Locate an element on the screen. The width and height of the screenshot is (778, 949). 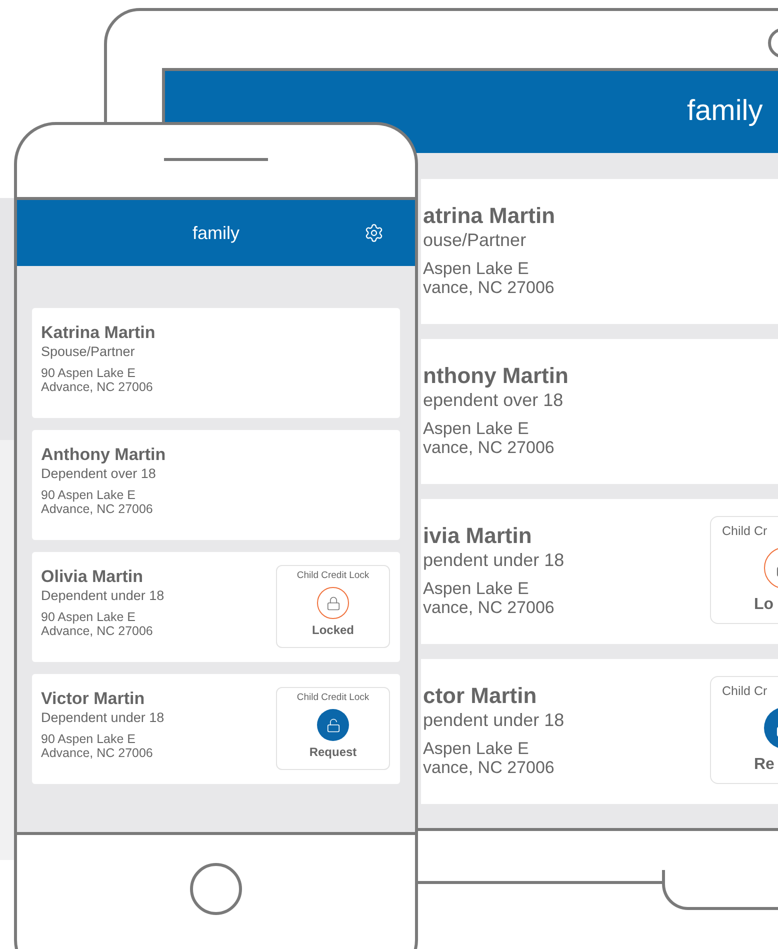
member-name: Victor Martin is located at coordinates (93, 699).